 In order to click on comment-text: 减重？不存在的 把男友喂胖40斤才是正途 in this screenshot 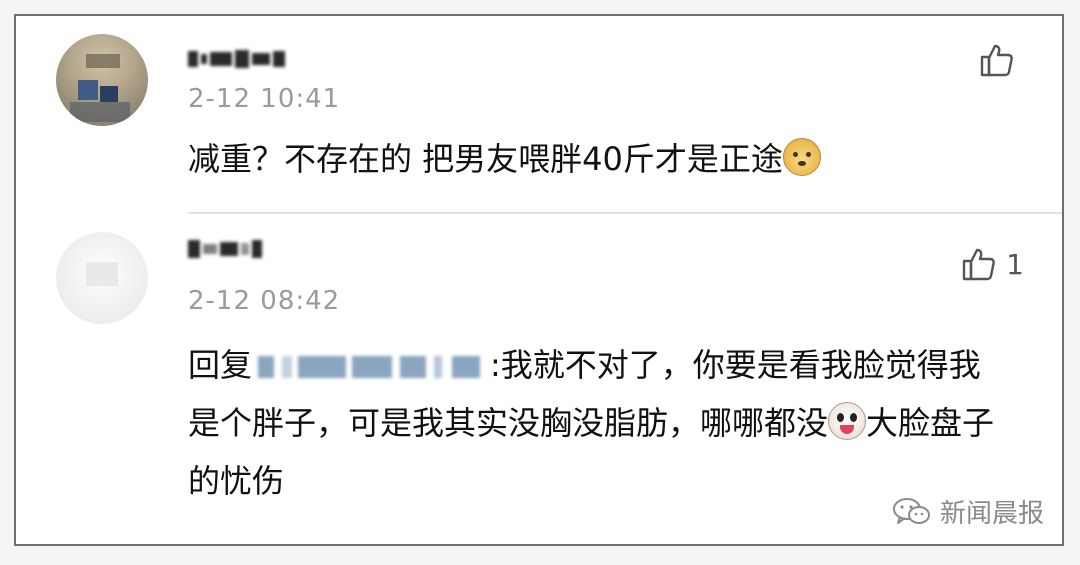, I will do `click(595, 159)`.